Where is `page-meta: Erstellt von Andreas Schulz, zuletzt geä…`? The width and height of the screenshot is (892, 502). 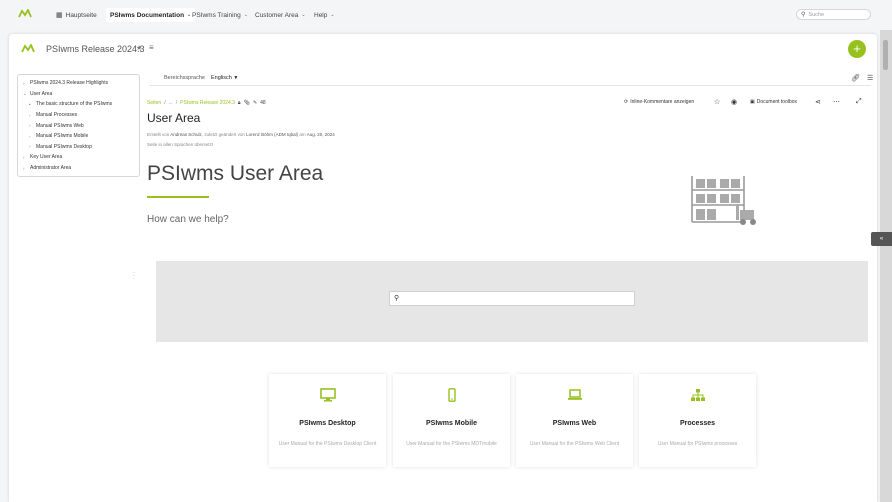 page-meta: Erstellt von Andreas Schulz, zuletzt geä… is located at coordinates (241, 134).